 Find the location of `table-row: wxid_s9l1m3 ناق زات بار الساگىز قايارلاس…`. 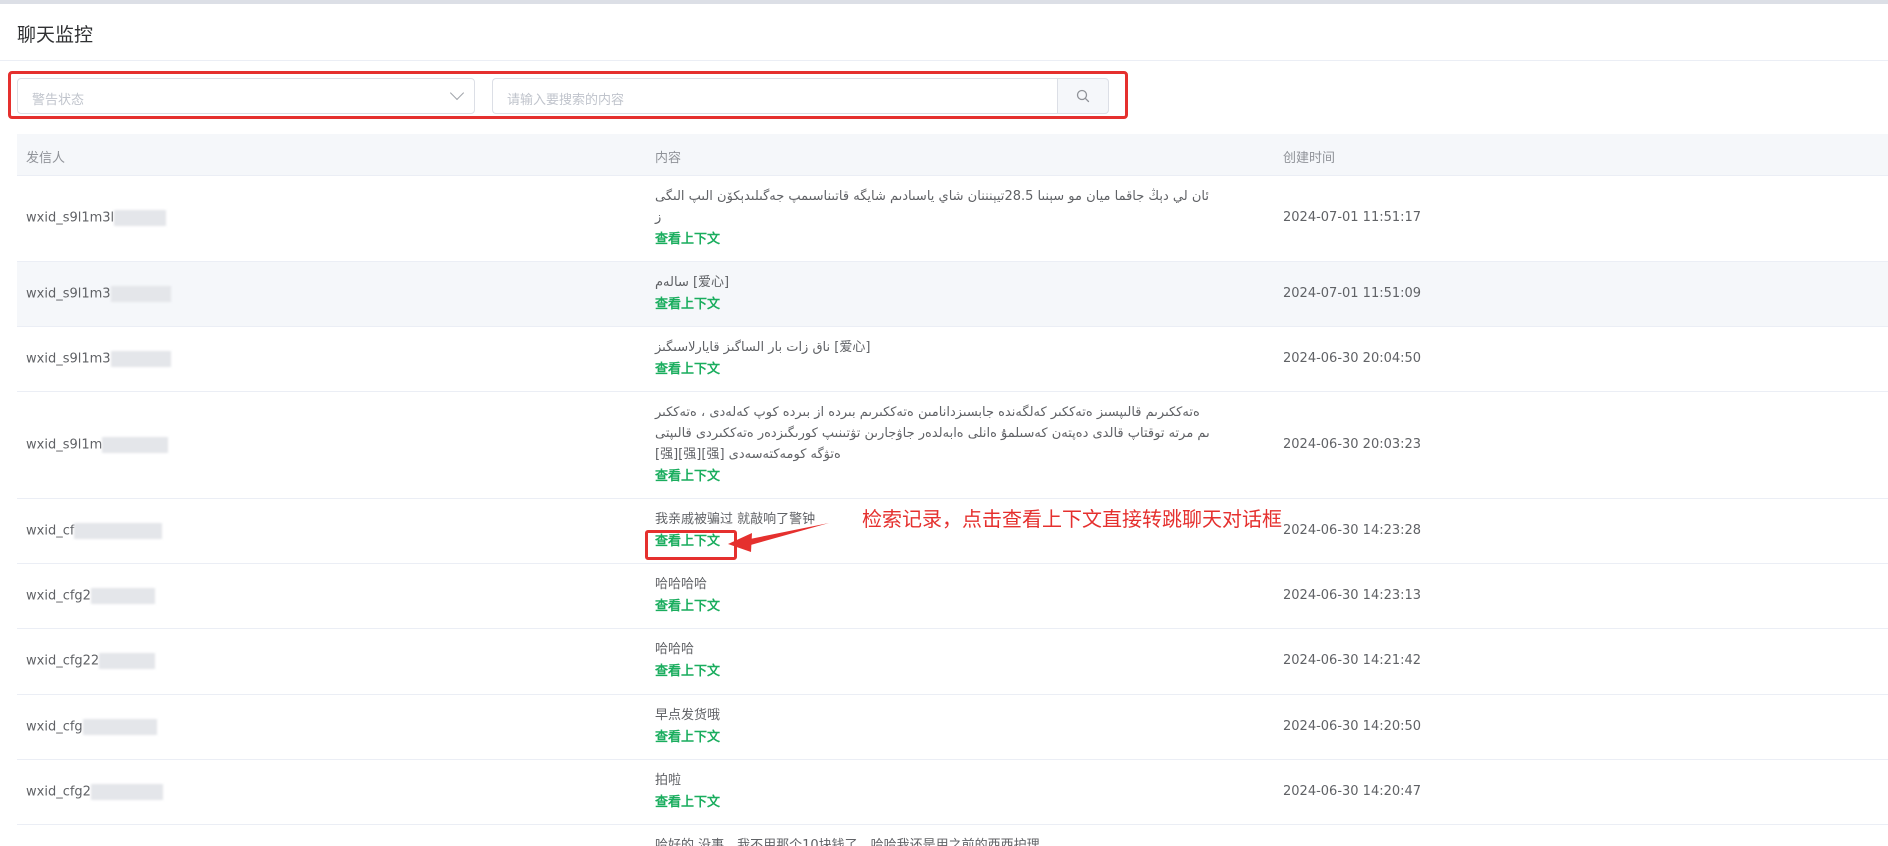

table-row: wxid_s9l1m3 ناق زات بار الساگىز قايارلاس… is located at coordinates (952, 359).